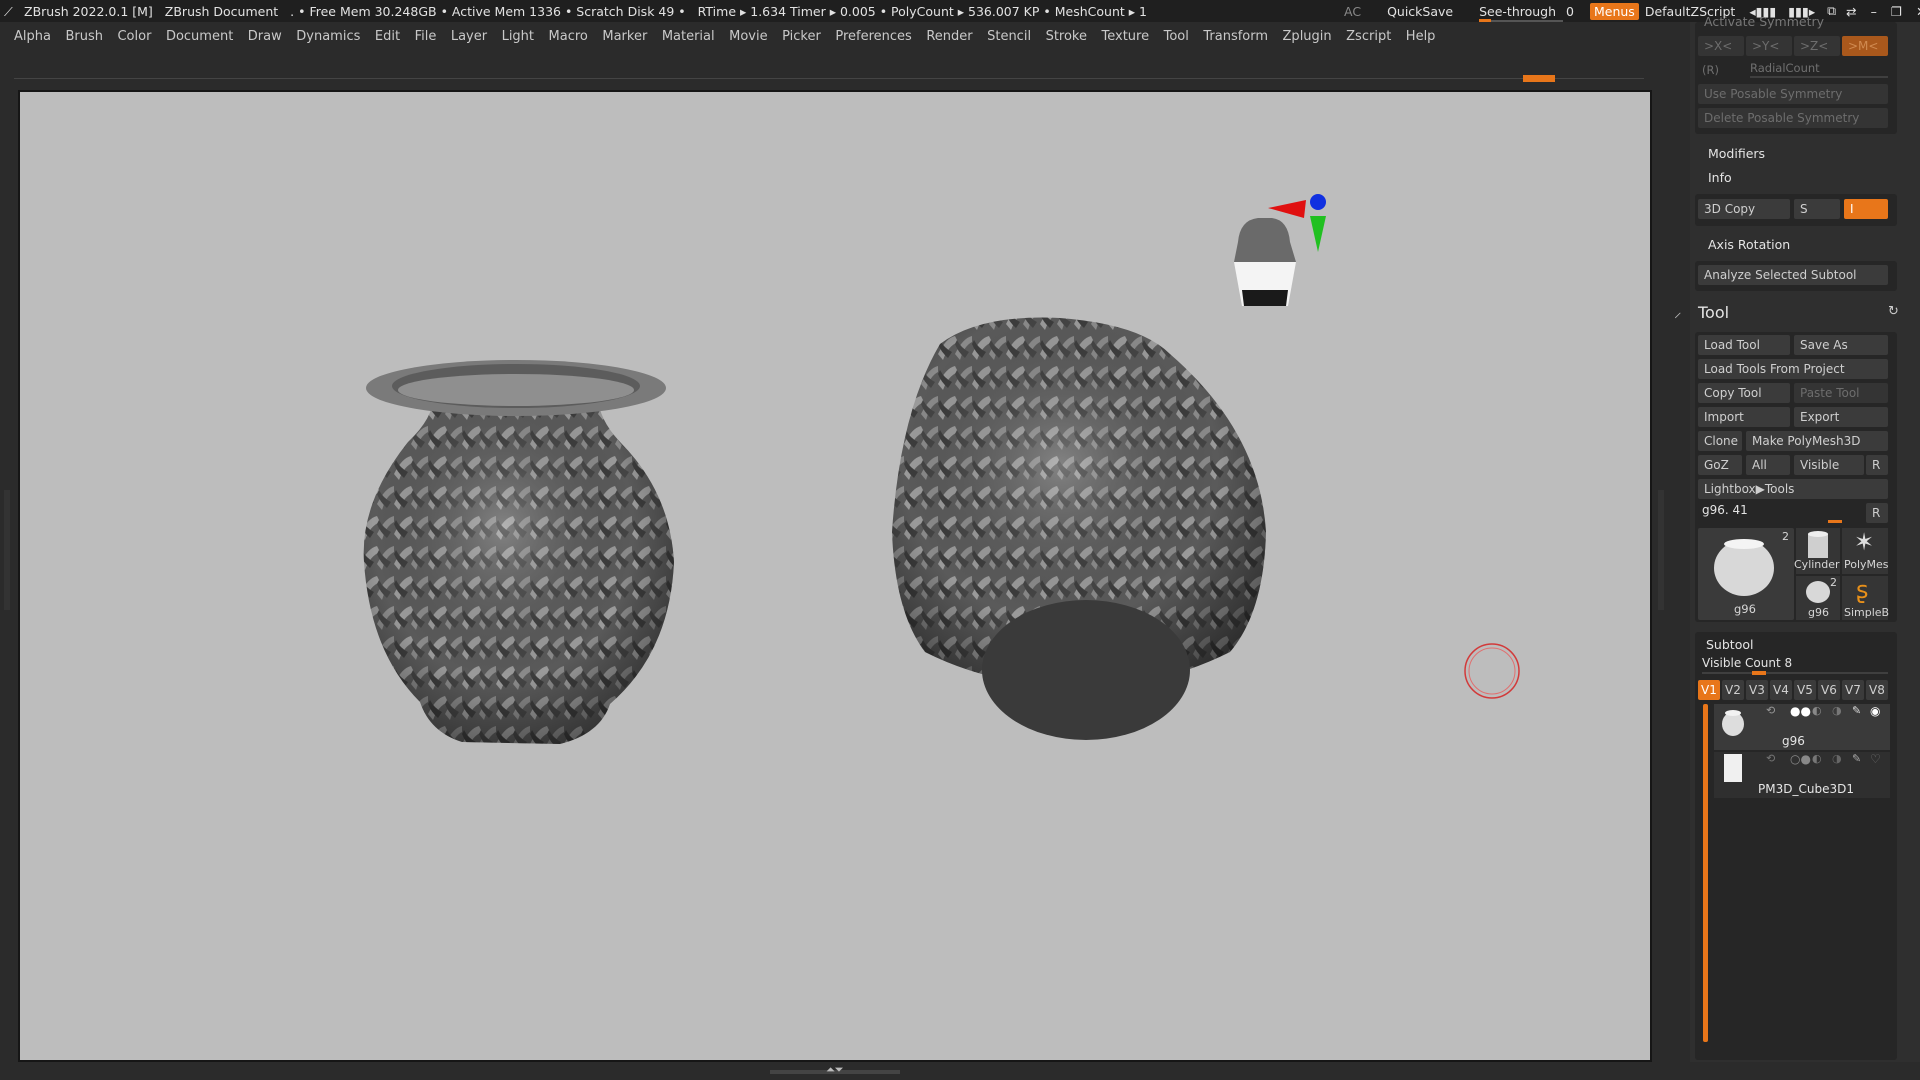 Image resolution: width=1920 pixels, height=1080 pixels. I want to click on save-as-button: Save As, so click(1841, 345).